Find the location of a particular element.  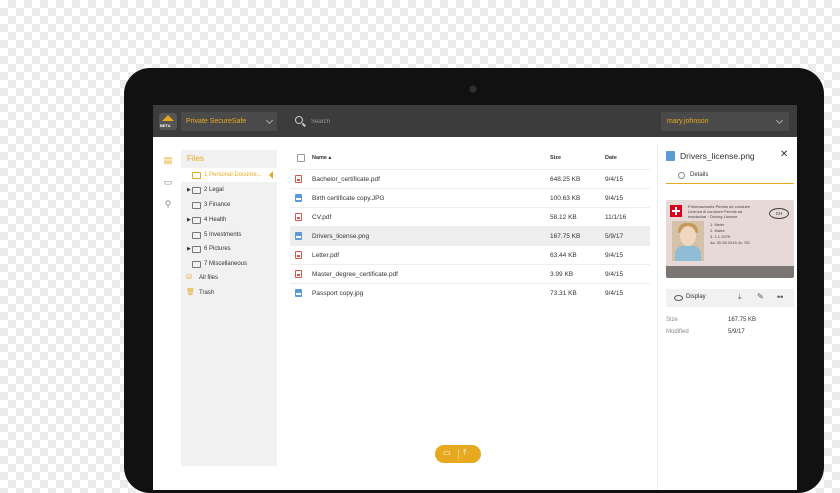

app-logo: BETA is located at coordinates (168, 121).